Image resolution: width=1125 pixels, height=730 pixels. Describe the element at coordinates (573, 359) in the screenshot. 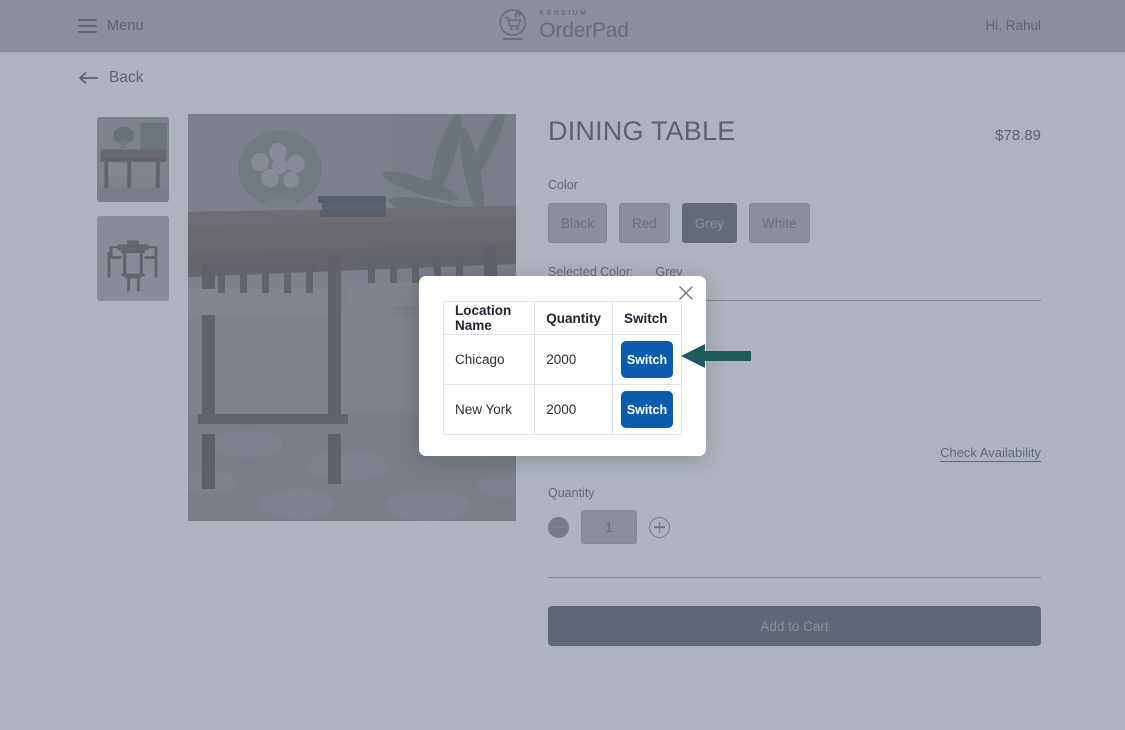

I see `cell-quantity-chicago: 2000` at that location.